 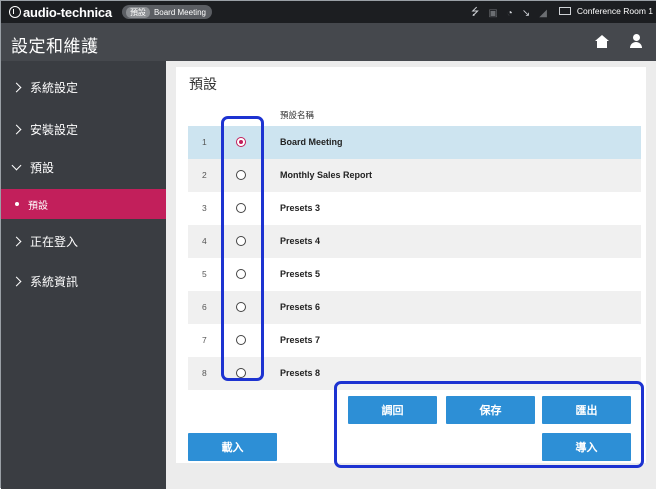 What do you see at coordinates (83, 204) in the screenshot?
I see `sidebar-subitem-presets: 預設` at bounding box center [83, 204].